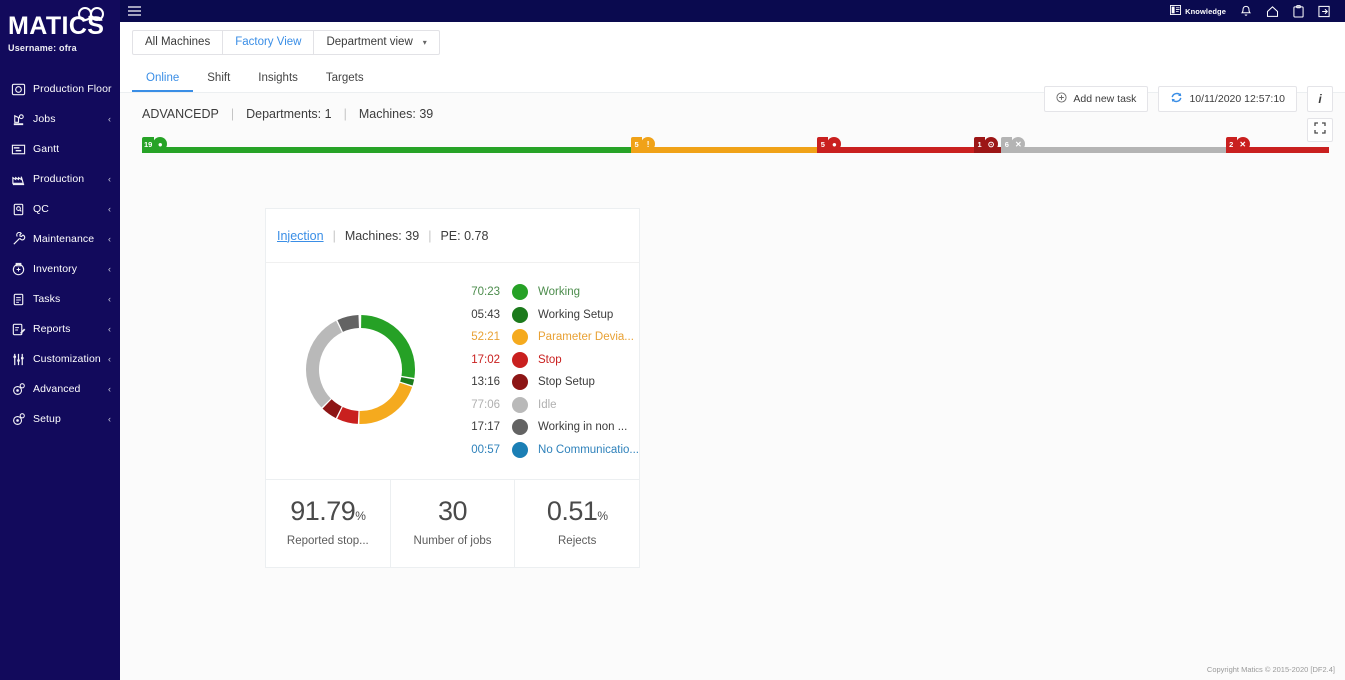  I want to click on view-factory-view: Factory View, so click(267, 42).